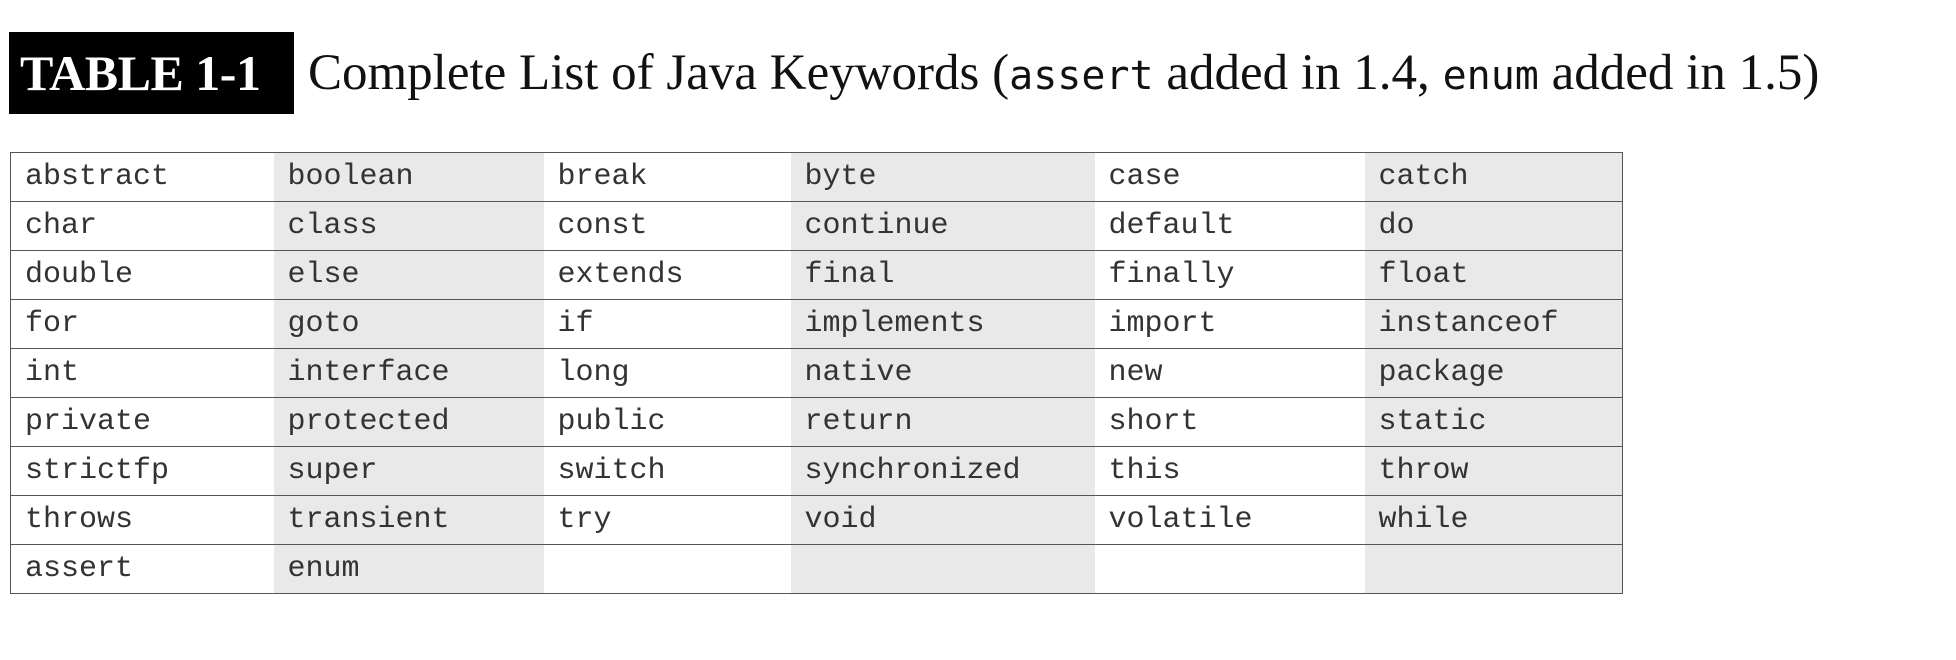  Describe the element at coordinates (408, 422) in the screenshot. I see `keyword-cell: protected` at that location.